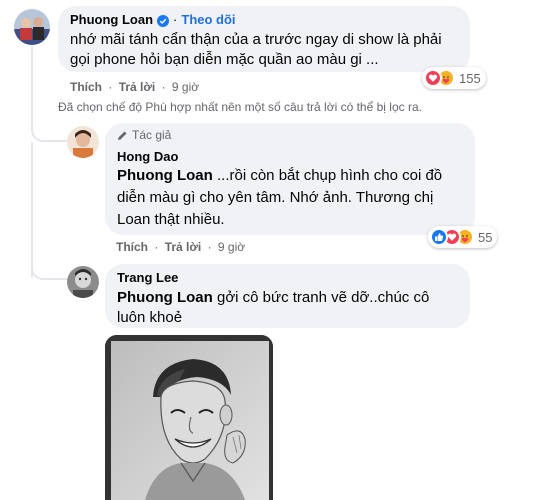 This screenshot has height=500, width=548. Describe the element at coordinates (454, 78) in the screenshot. I see `reactions-summary: 155` at that location.